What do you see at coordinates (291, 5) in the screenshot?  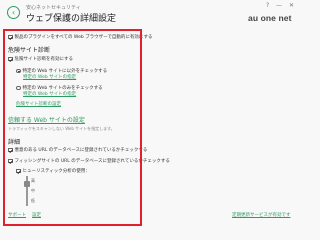 I see `close-icon: ✕` at bounding box center [291, 5].